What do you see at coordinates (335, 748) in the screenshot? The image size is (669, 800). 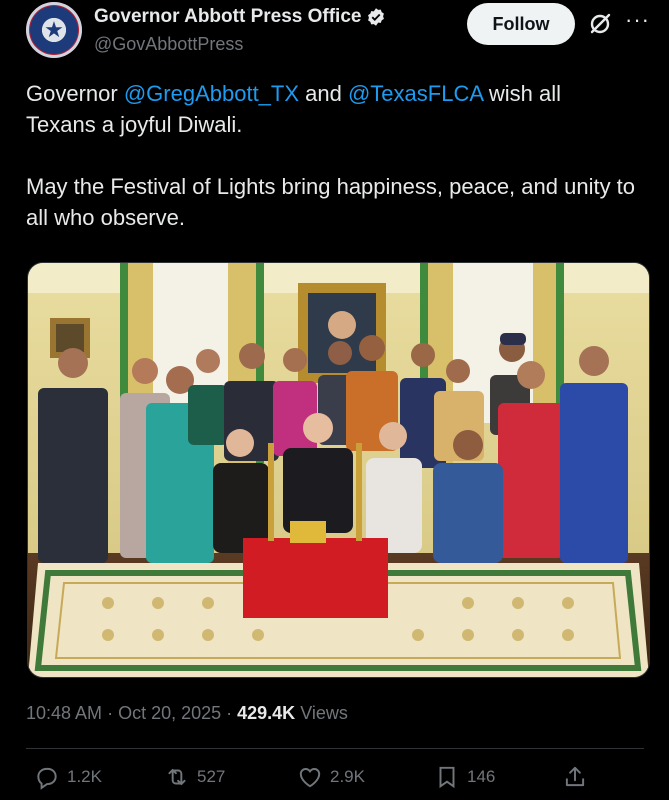 I see `divider` at bounding box center [335, 748].